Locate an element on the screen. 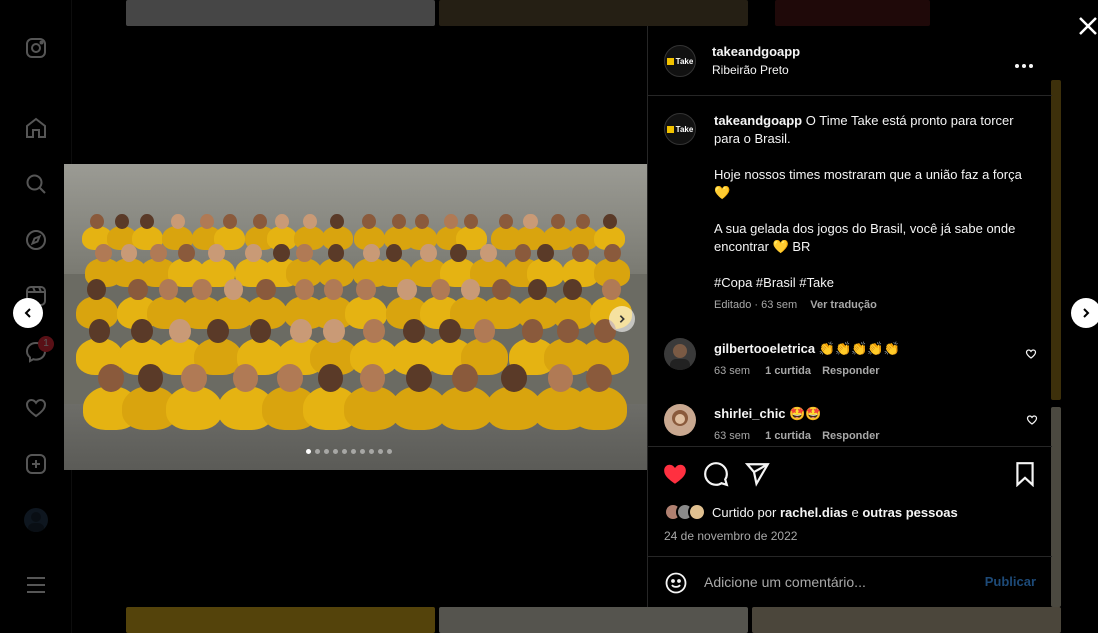  more-options-icon is located at coordinates (1024, 62).